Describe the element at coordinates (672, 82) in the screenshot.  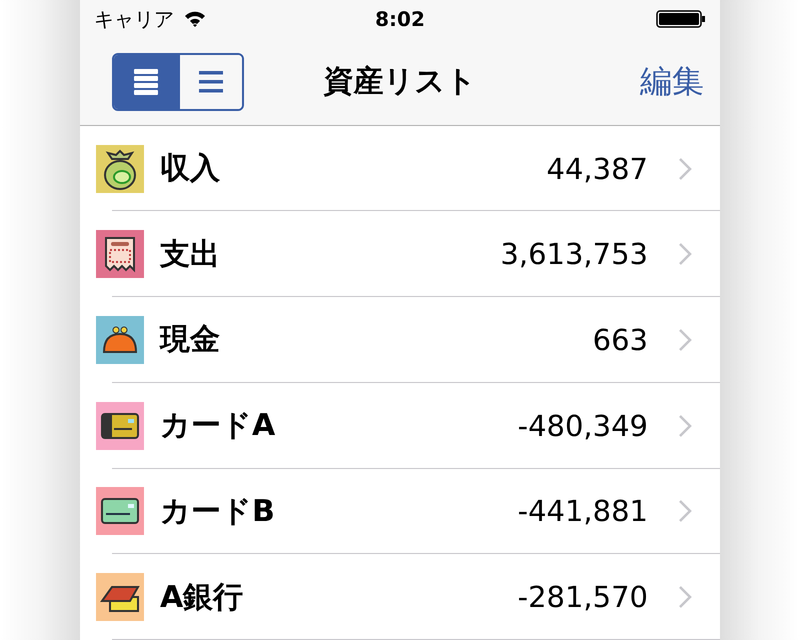
I see `edit-link: 編集` at that location.